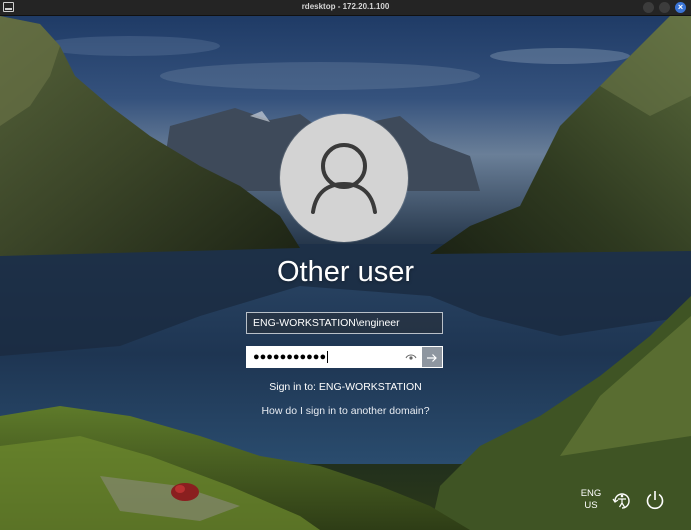  Describe the element at coordinates (334, 357) in the screenshot. I see `password-input: ●●●●●●●●●●●` at that location.